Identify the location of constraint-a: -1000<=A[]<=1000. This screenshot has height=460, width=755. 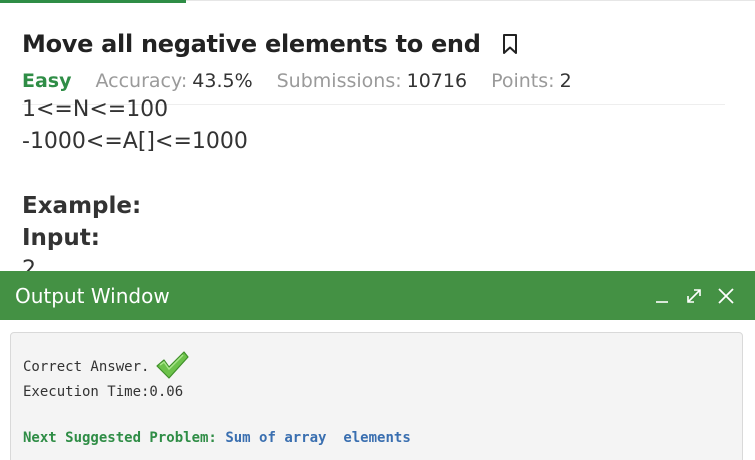
(135, 141).